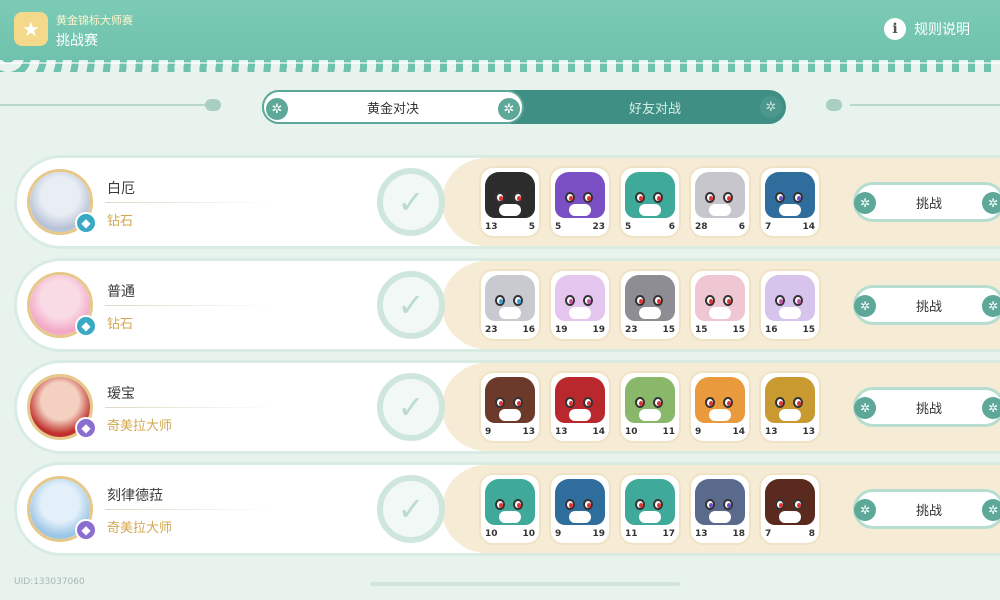  I want to click on pet-card: 13 14, so click(580, 407).